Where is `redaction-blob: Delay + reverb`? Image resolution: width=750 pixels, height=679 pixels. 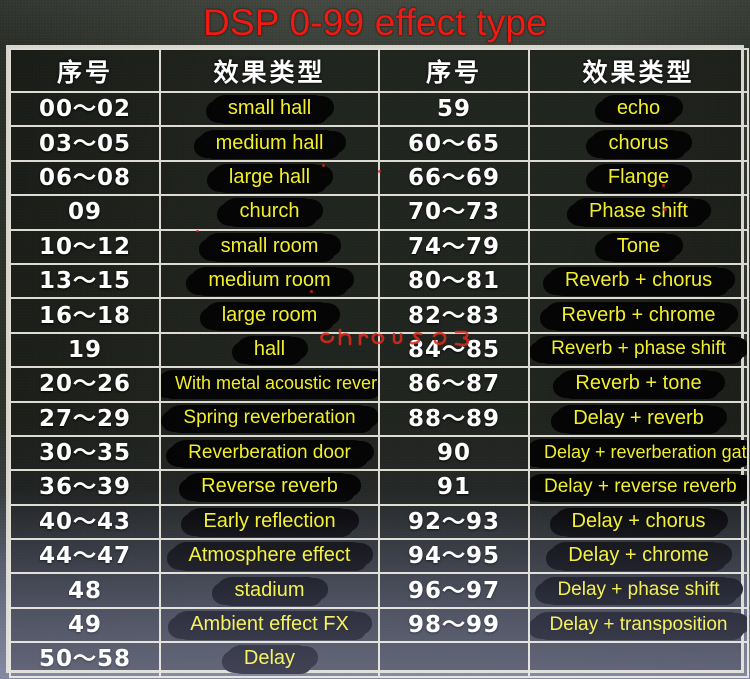 redaction-blob: Delay + reverb is located at coordinates (638, 419).